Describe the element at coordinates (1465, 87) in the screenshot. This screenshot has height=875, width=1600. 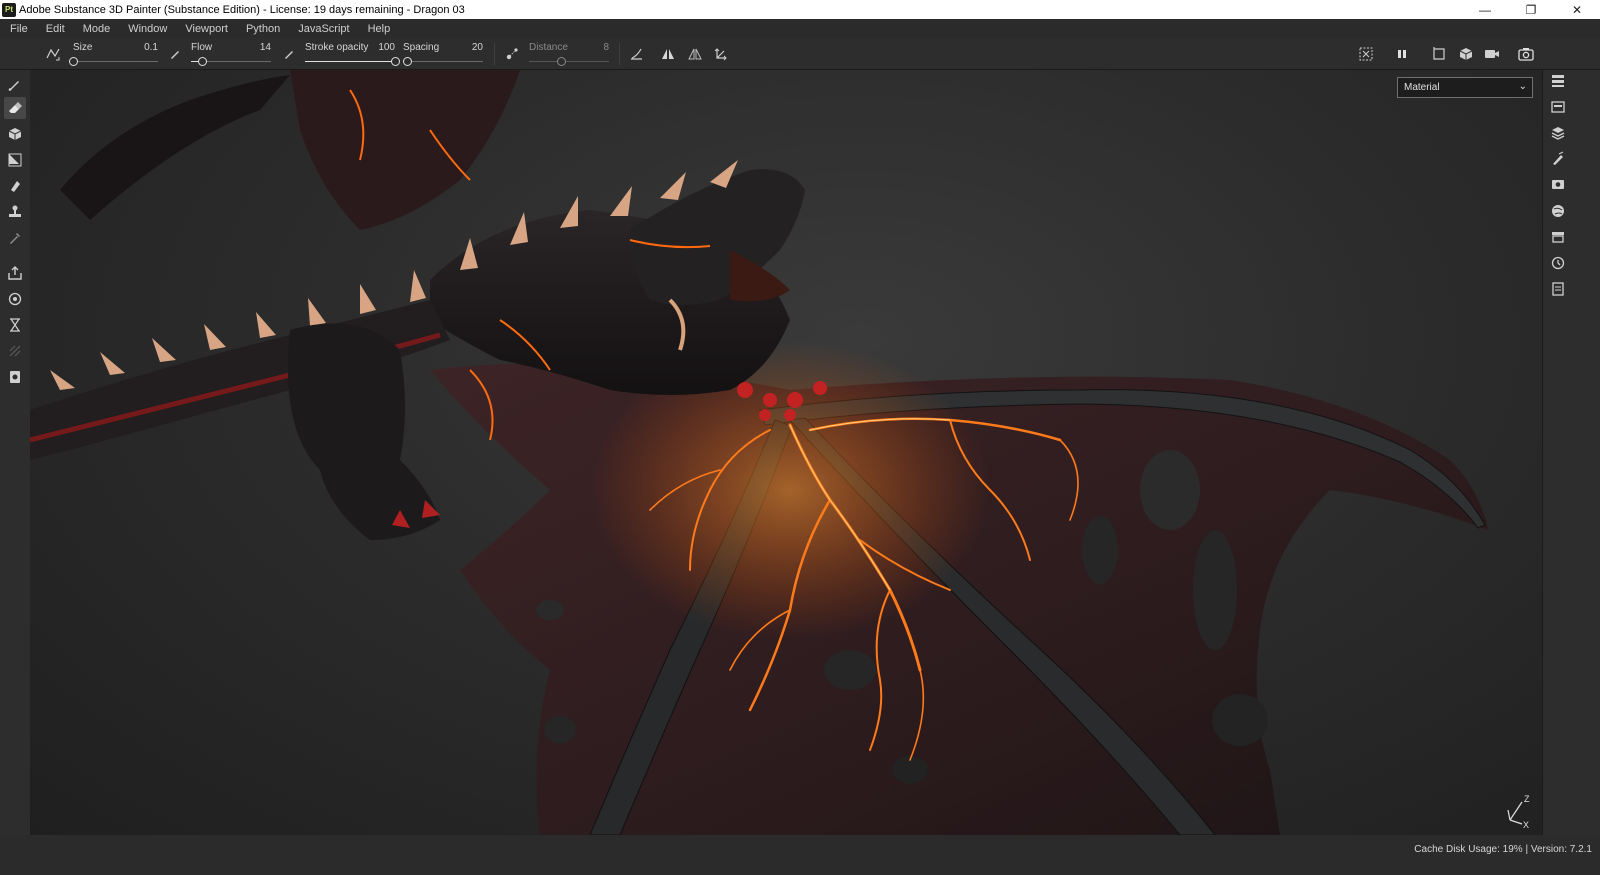
I see `channel-dropdown: Material ⌄` at that location.